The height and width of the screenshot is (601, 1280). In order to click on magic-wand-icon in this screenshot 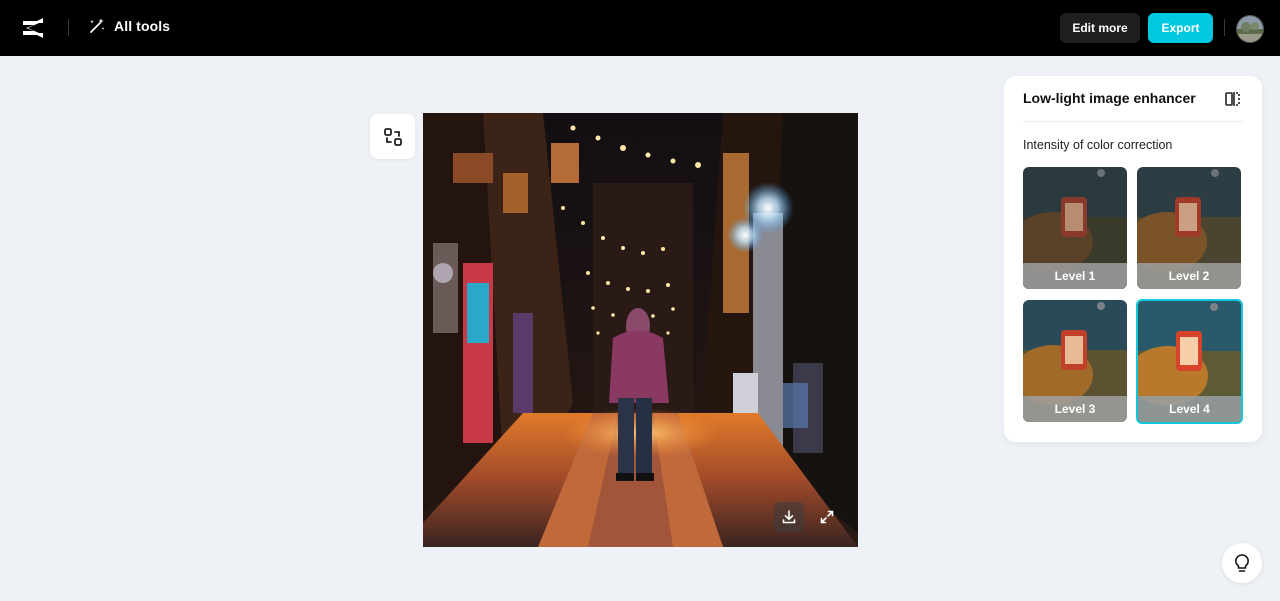, I will do `click(97, 25)`.